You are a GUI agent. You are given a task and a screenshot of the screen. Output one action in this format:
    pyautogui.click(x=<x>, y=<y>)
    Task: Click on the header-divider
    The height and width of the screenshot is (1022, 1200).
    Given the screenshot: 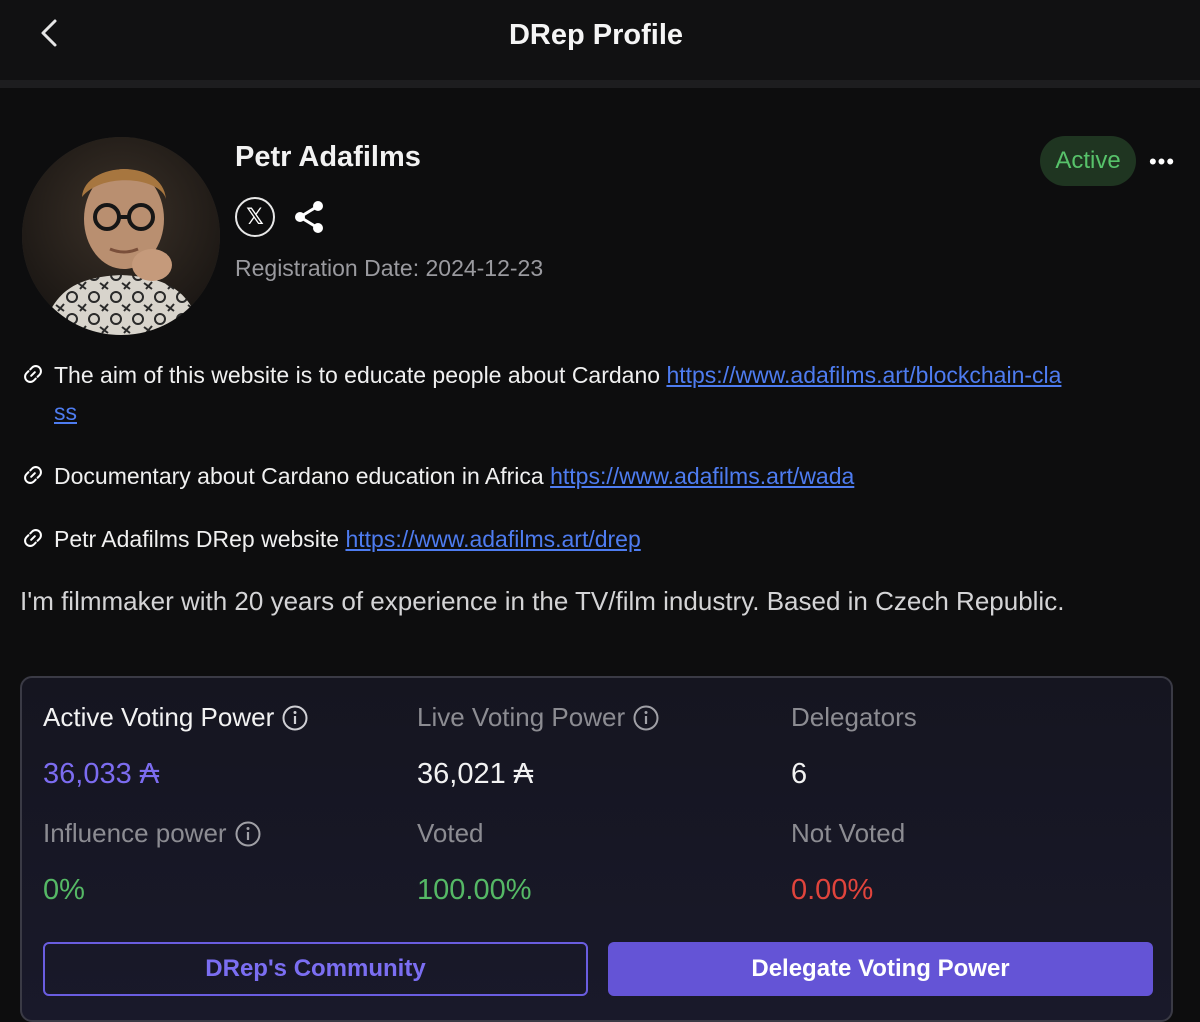 What is the action you would take?
    pyautogui.click(x=600, y=84)
    